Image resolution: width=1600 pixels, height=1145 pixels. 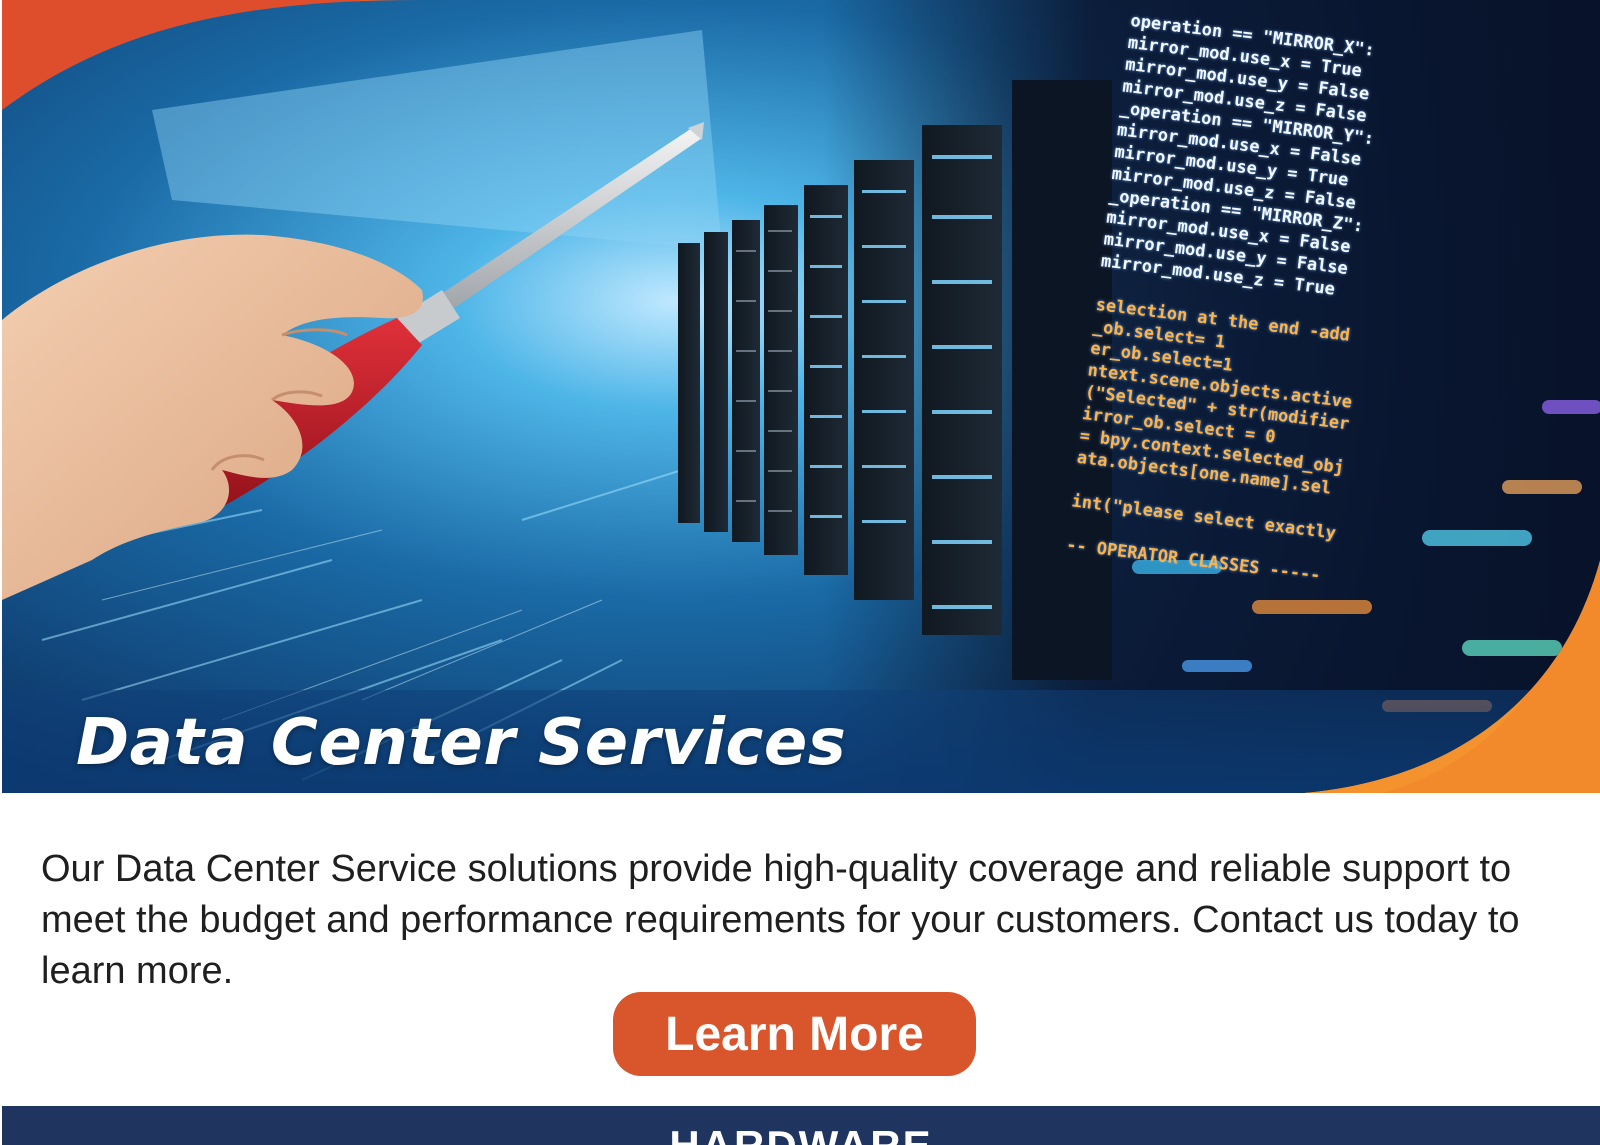 What do you see at coordinates (461, 743) in the screenshot?
I see `hero-title: Data Center Services` at bounding box center [461, 743].